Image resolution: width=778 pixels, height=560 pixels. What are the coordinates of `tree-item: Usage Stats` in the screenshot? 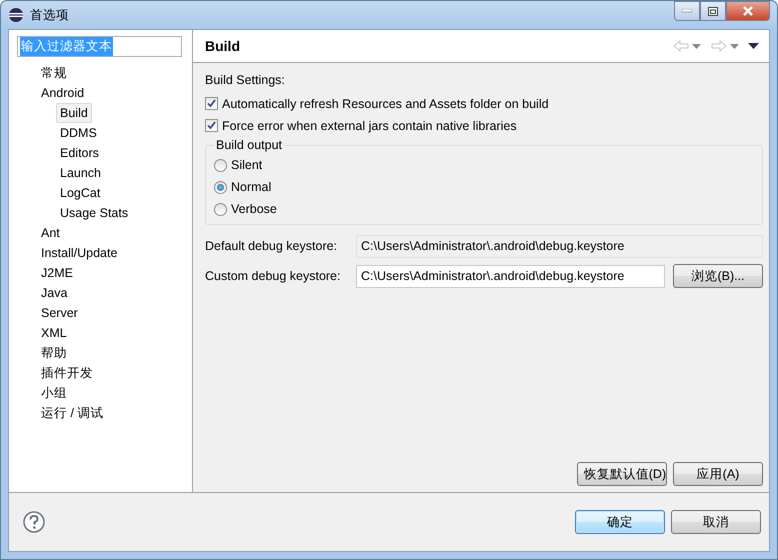 It's located at (94, 213).